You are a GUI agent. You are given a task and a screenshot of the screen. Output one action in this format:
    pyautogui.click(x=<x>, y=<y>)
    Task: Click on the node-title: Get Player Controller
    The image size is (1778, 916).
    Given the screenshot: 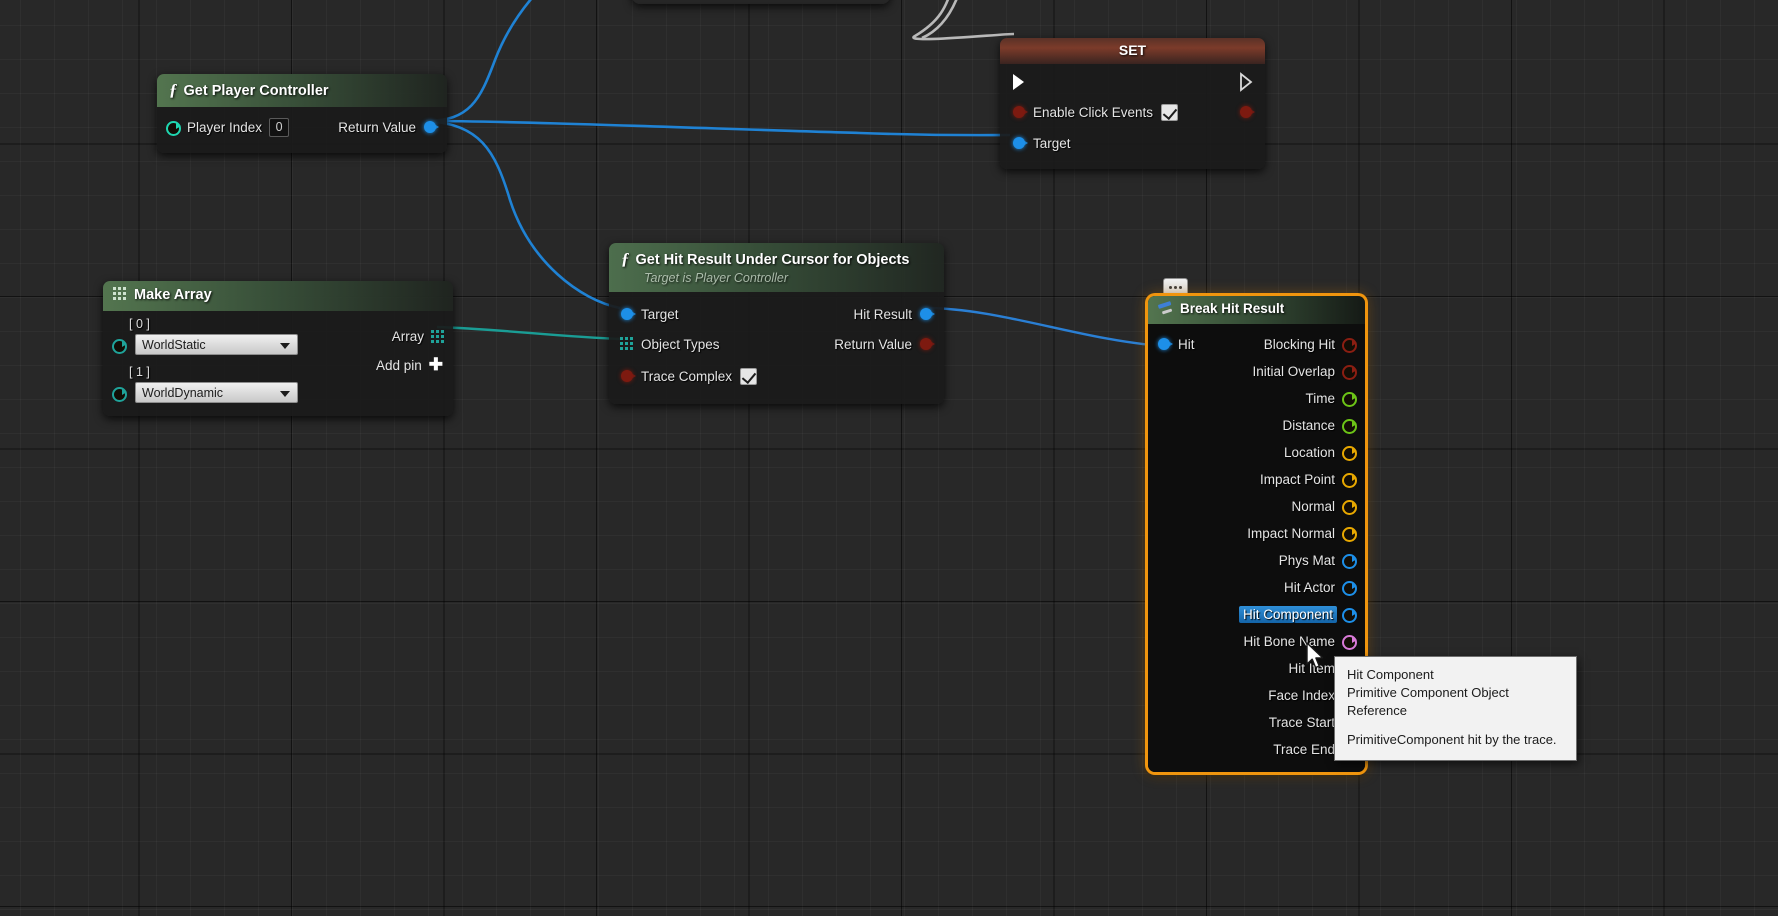 What is the action you would take?
    pyautogui.click(x=256, y=91)
    